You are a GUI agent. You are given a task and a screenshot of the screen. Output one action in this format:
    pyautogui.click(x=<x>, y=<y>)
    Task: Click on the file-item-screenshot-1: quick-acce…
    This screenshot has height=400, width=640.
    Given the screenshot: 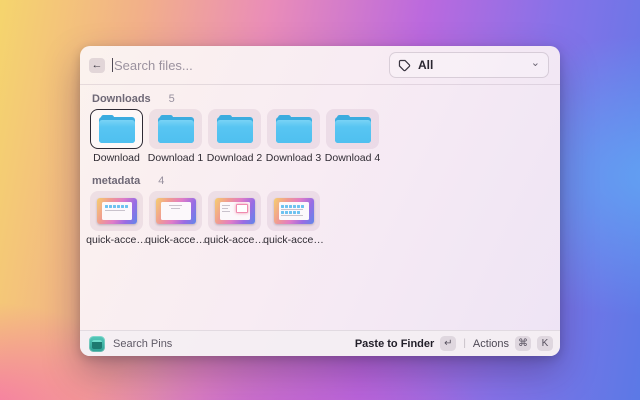 What is the action you would take?
    pyautogui.click(x=116, y=218)
    